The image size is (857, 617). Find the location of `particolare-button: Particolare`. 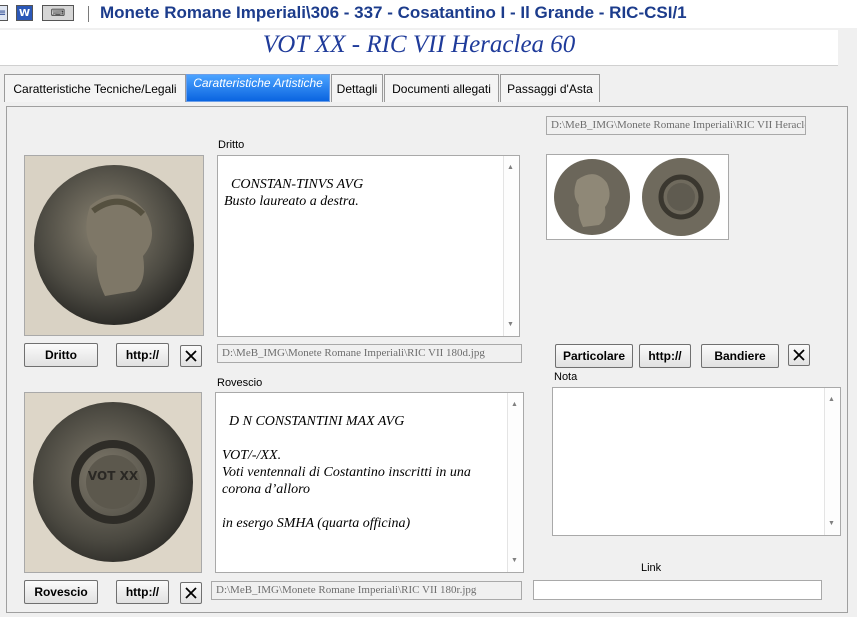

particolare-button: Particolare is located at coordinates (594, 356).